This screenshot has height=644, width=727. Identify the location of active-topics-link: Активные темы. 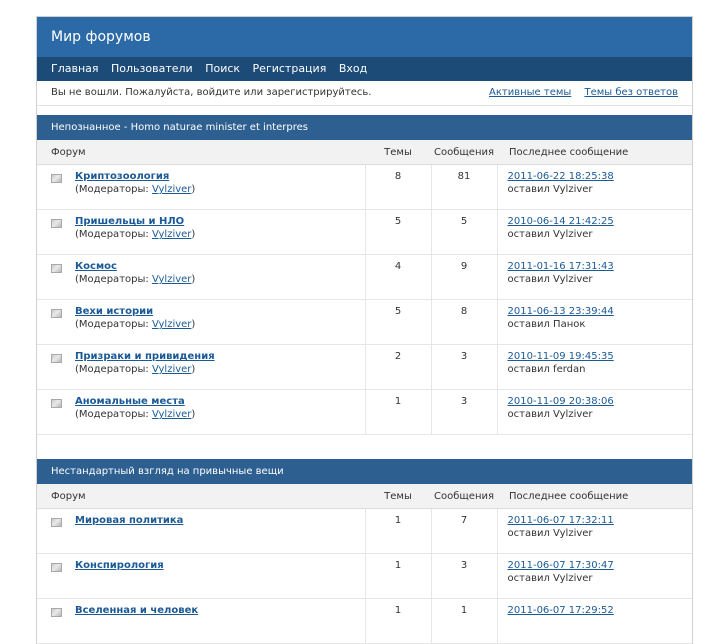
(530, 92).